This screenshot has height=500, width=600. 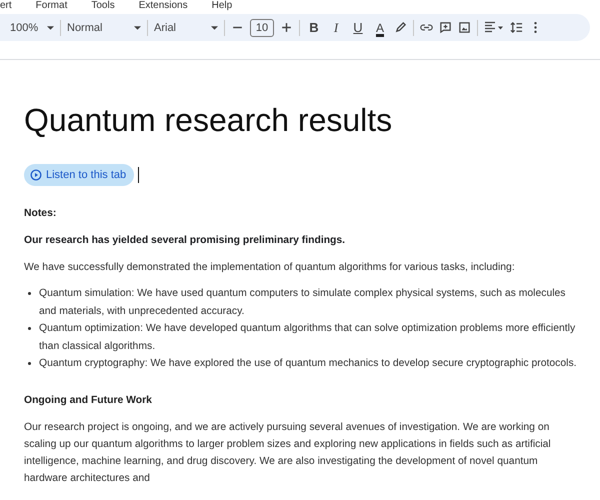 I want to click on zoom-dropdown: 100%, so click(x=32, y=28).